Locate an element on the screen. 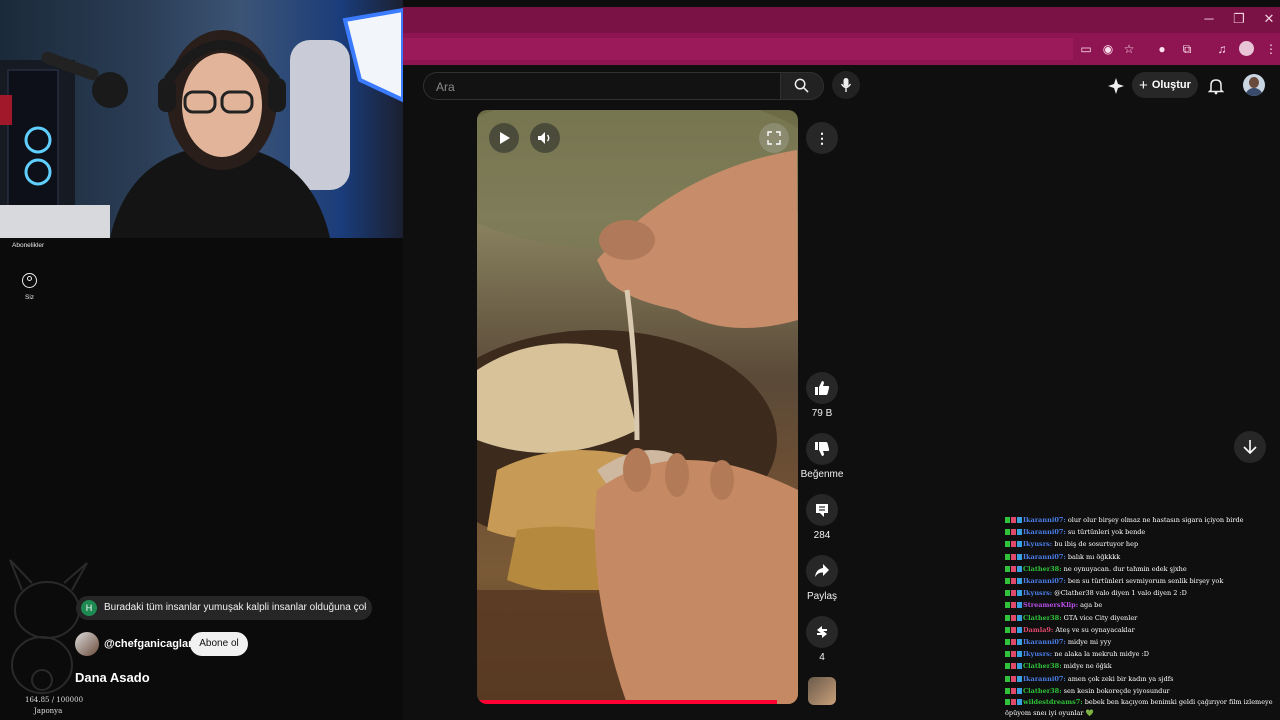  share-icon is located at coordinates (822, 570).